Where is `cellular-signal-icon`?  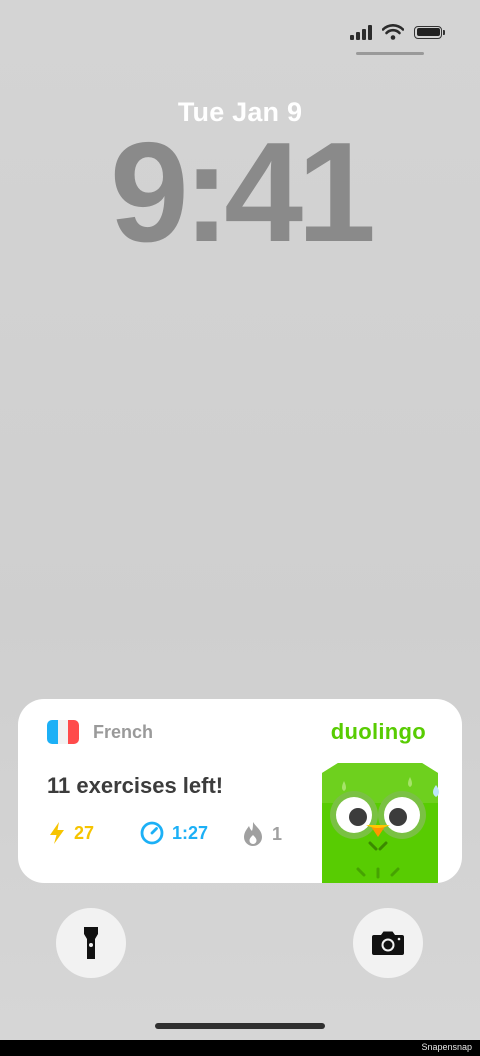
cellular-signal-icon is located at coordinates (361, 32).